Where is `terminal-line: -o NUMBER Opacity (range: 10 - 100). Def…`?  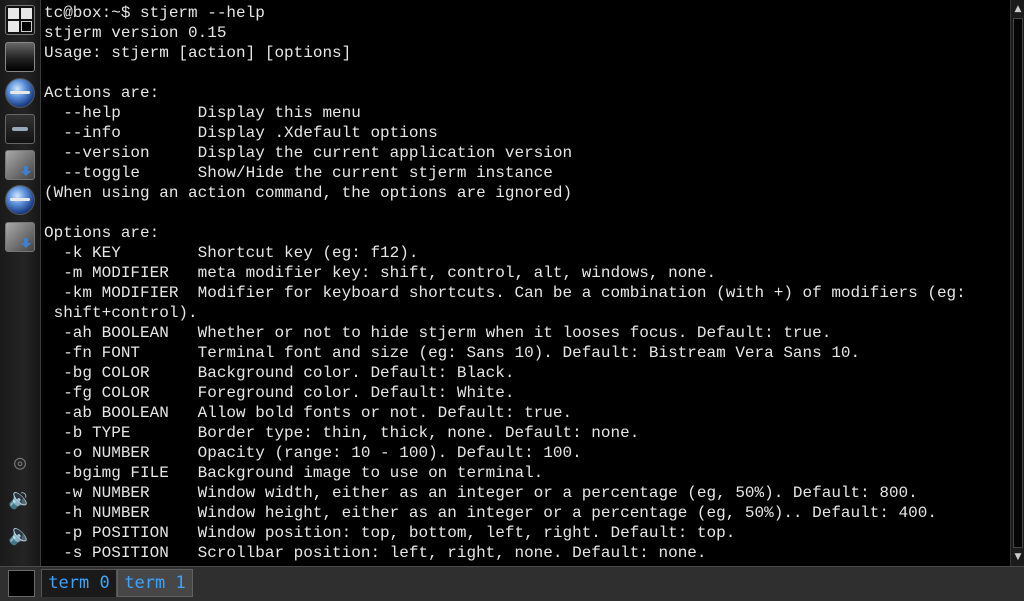
terminal-line: -o NUMBER Opacity (range: 10 - 100). Def… is located at coordinates (313, 453).